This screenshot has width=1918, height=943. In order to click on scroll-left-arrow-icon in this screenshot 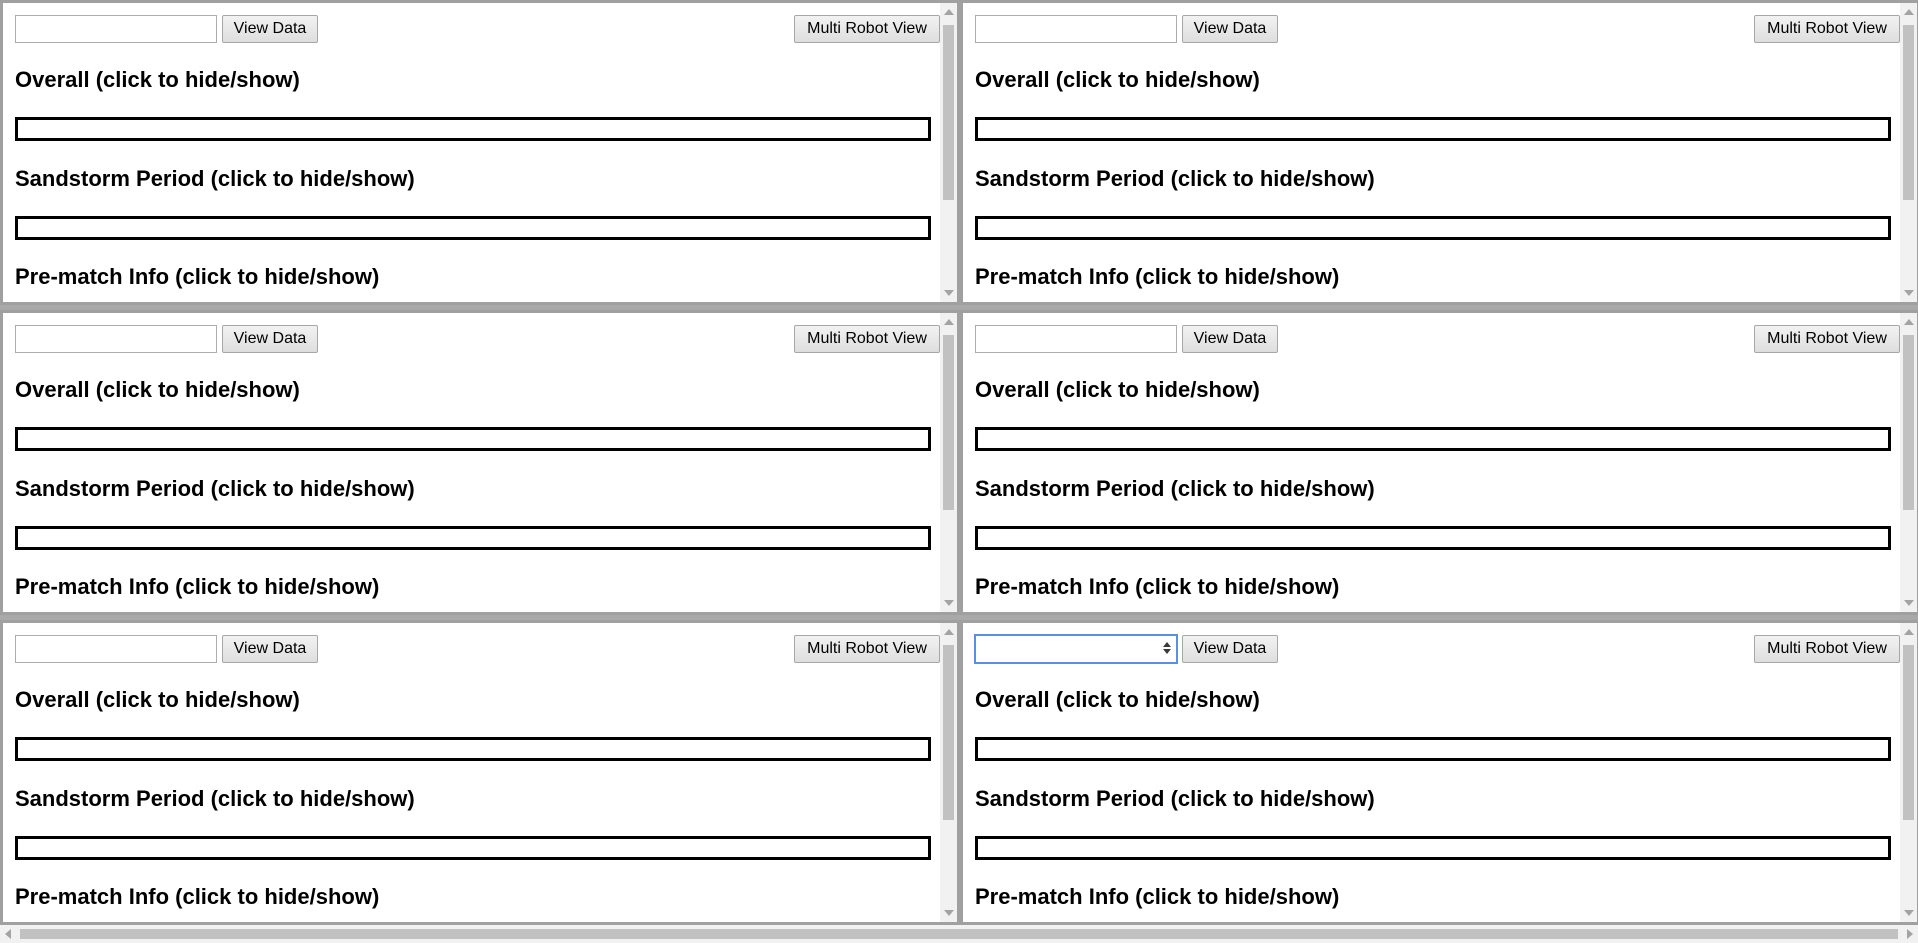, I will do `click(8, 934)`.